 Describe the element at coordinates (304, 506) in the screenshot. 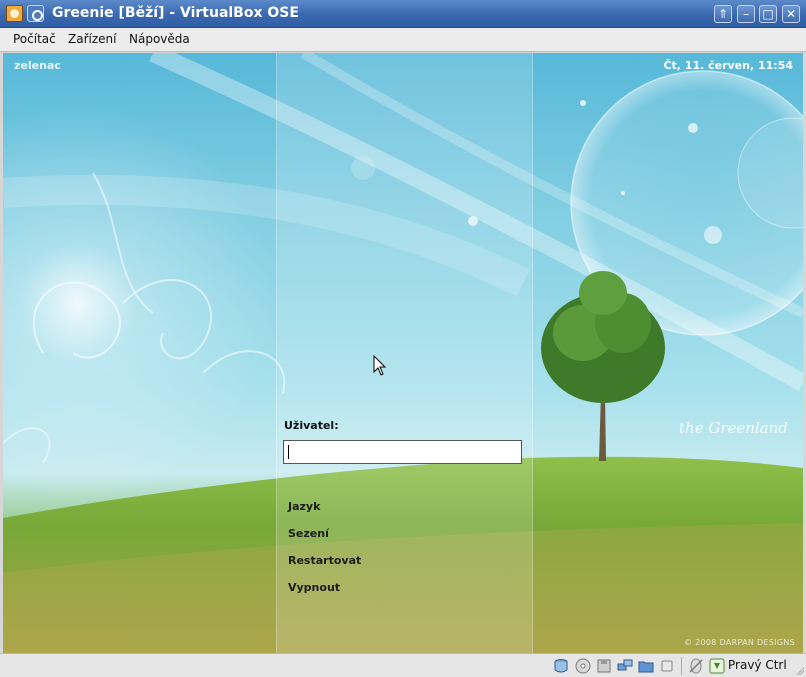

I see `language-button: Jazyk` at that location.